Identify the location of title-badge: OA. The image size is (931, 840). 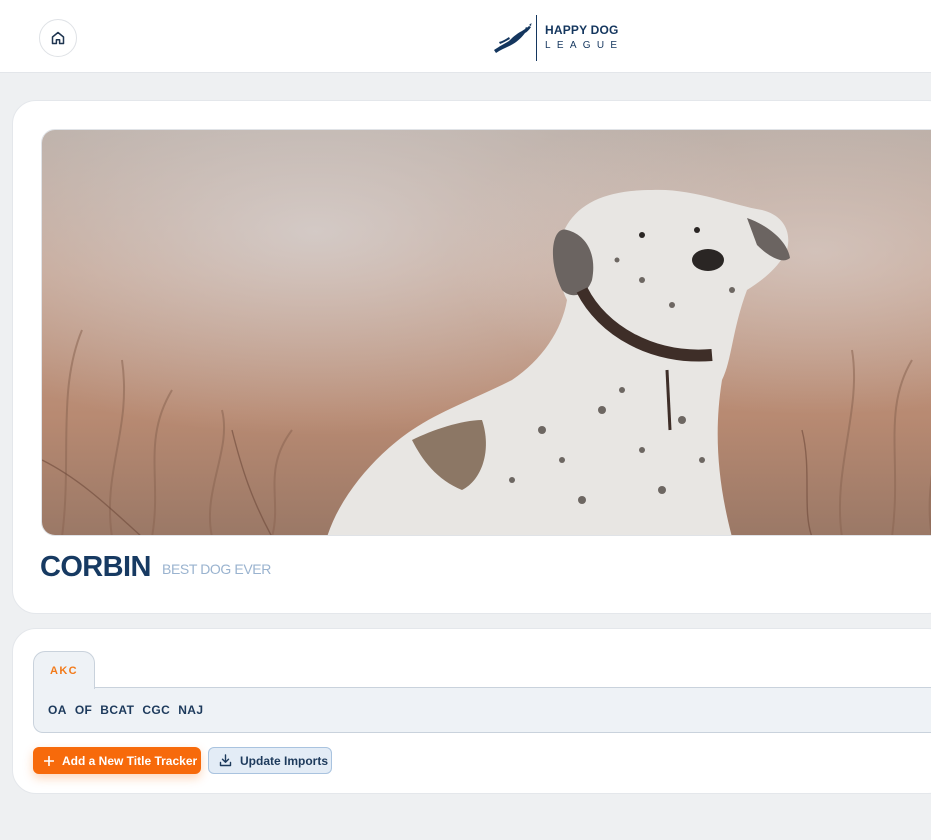
(57, 710).